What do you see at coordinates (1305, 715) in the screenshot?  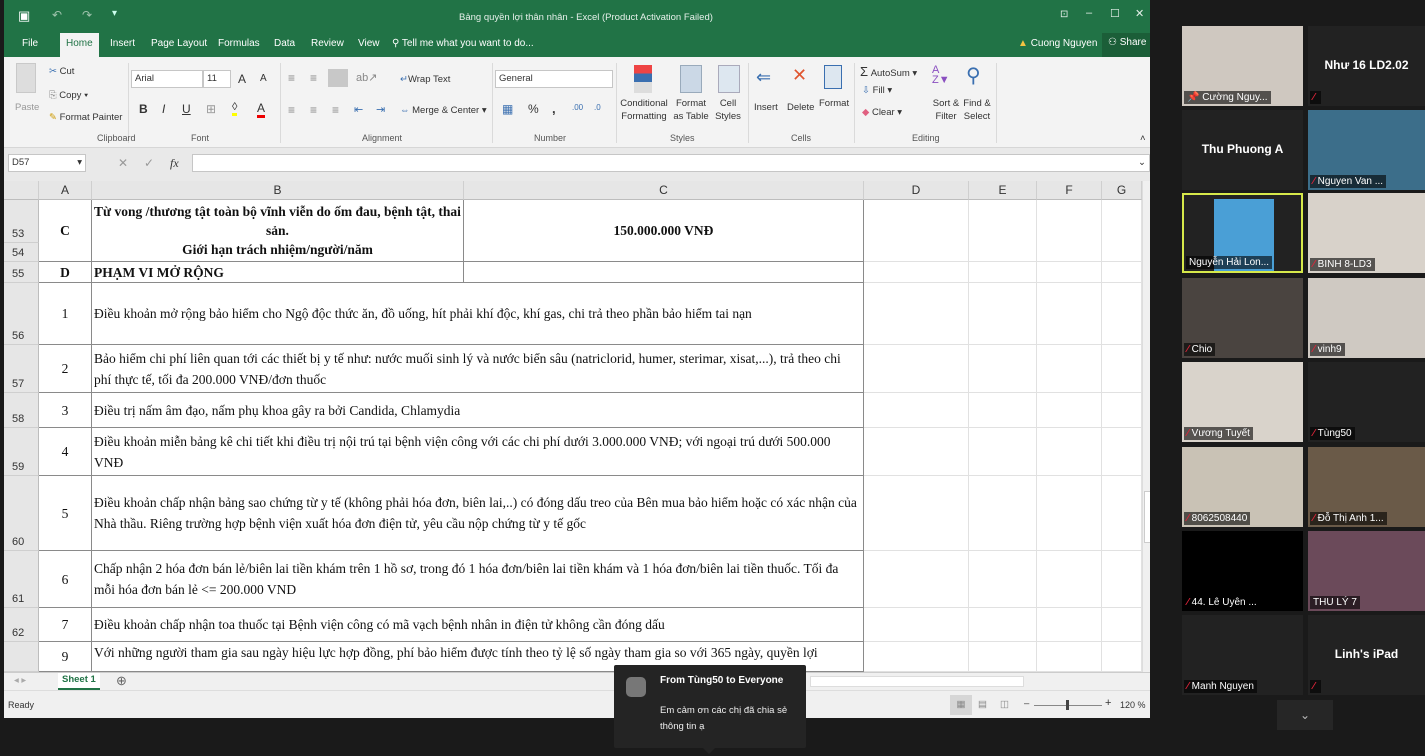 I see `next-page-button: ⌄` at bounding box center [1305, 715].